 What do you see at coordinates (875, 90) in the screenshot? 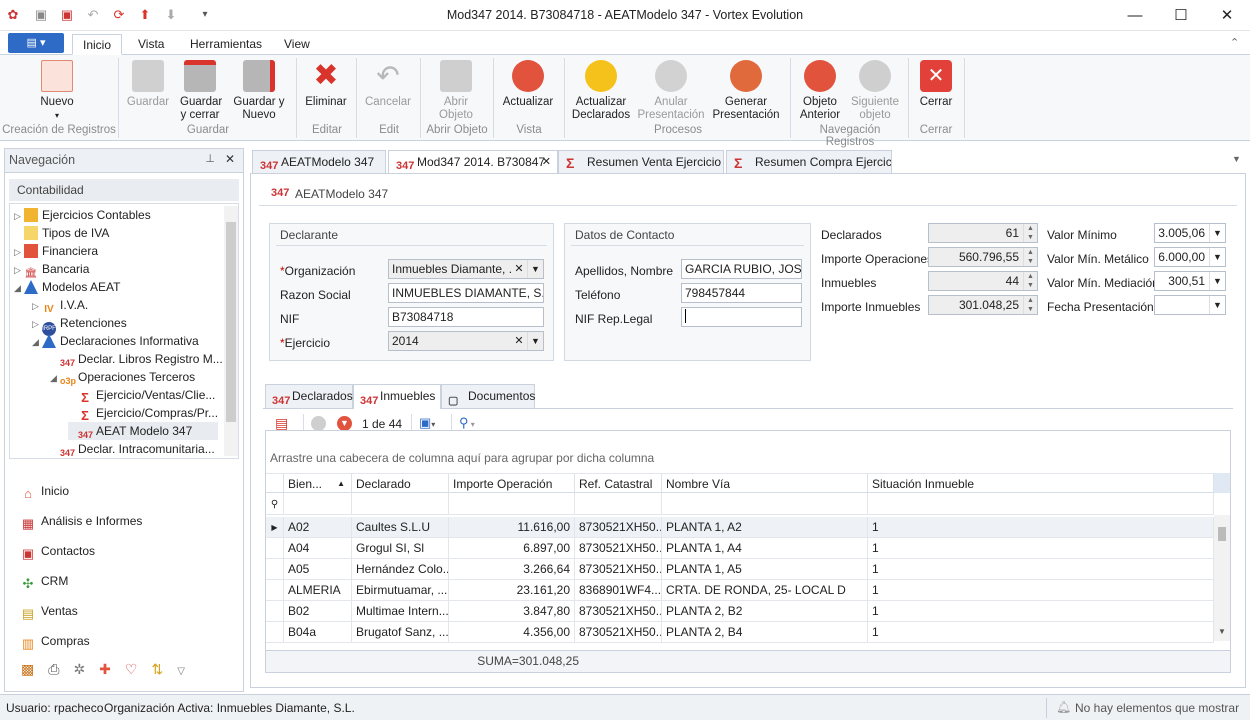
I see `siguiente-objeto-button: Siguiente objeto` at bounding box center [875, 90].